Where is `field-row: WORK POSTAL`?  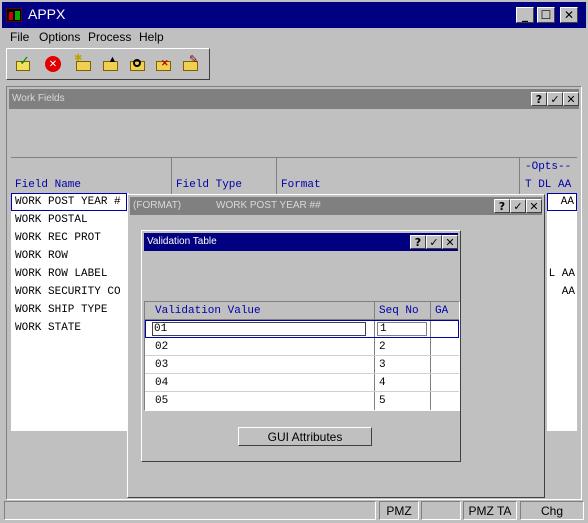
field-row: WORK POSTAL is located at coordinates (69, 220).